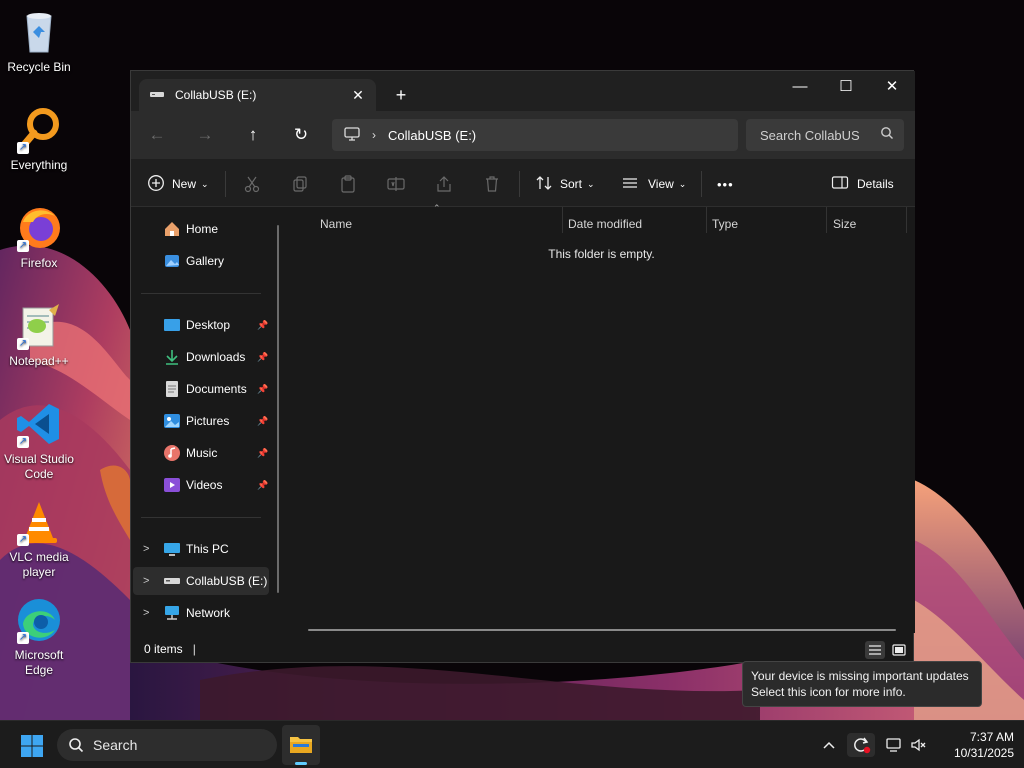 The image size is (1024, 768). I want to click on chevron-down-icon: ⌄, so click(591, 183).